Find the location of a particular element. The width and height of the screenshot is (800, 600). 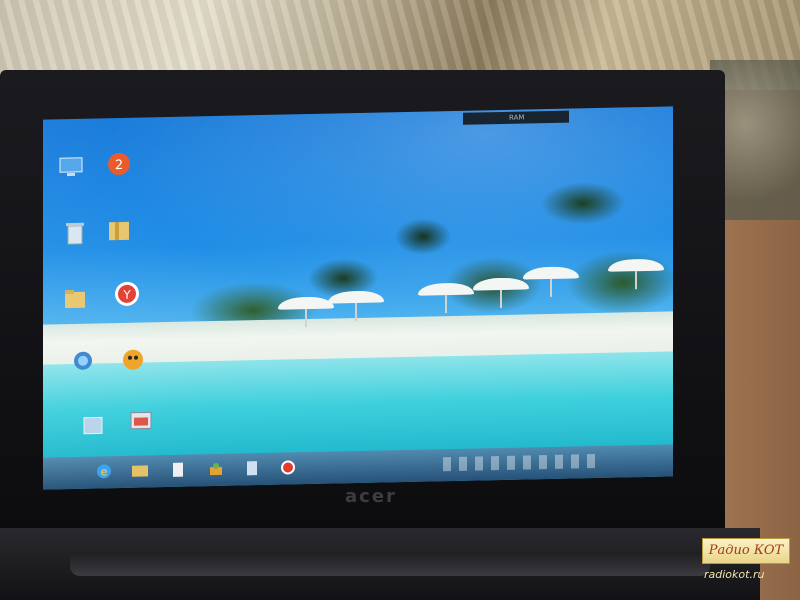

site-watermark: Радио КОТ radiokot.ru is located at coordinates (746, 565).